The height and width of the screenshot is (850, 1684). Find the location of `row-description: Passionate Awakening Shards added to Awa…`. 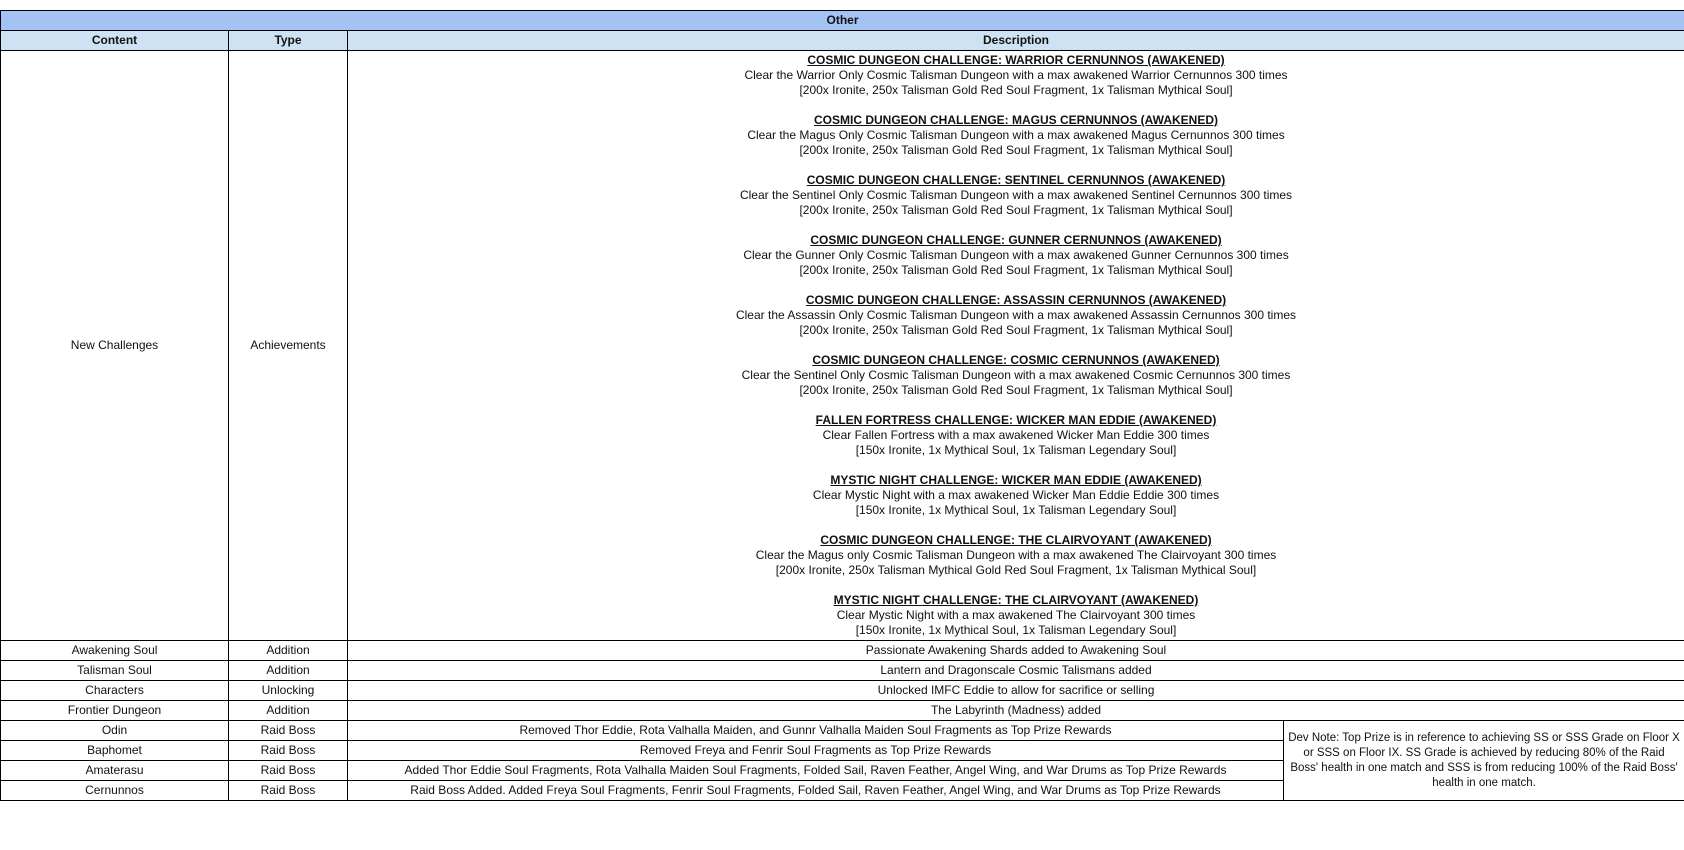

row-description: Passionate Awakening Shards added to Awa… is located at coordinates (1015, 650).